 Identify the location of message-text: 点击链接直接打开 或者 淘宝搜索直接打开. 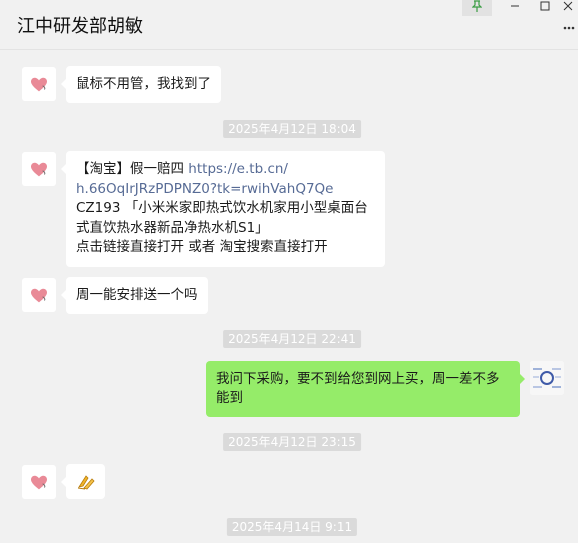
(202, 247).